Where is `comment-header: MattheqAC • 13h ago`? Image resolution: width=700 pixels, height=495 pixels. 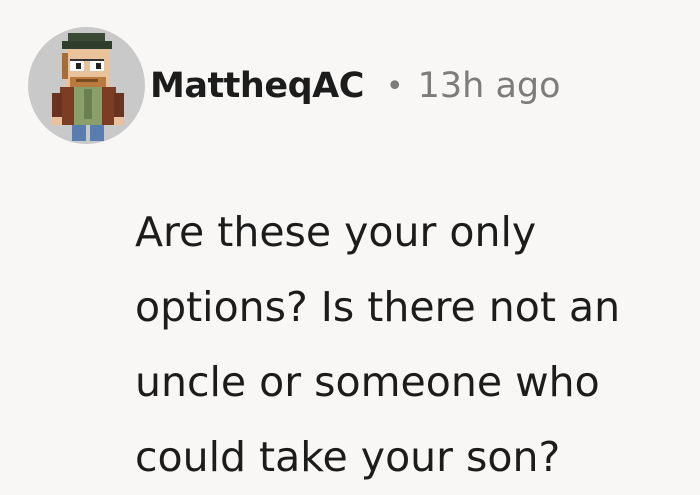
comment-header: MattheqAC • 13h ago is located at coordinates (355, 86).